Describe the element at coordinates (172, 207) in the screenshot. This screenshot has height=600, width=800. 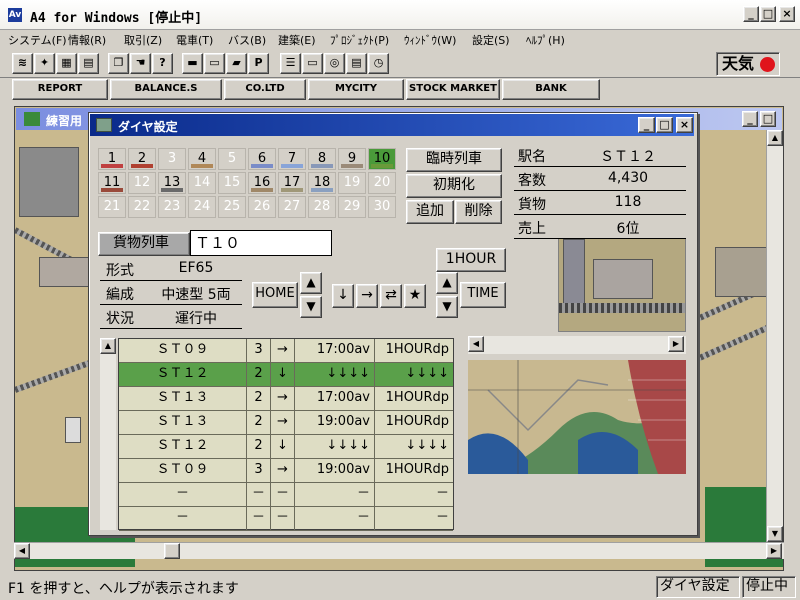
I see `train-slot-23: 23` at that location.